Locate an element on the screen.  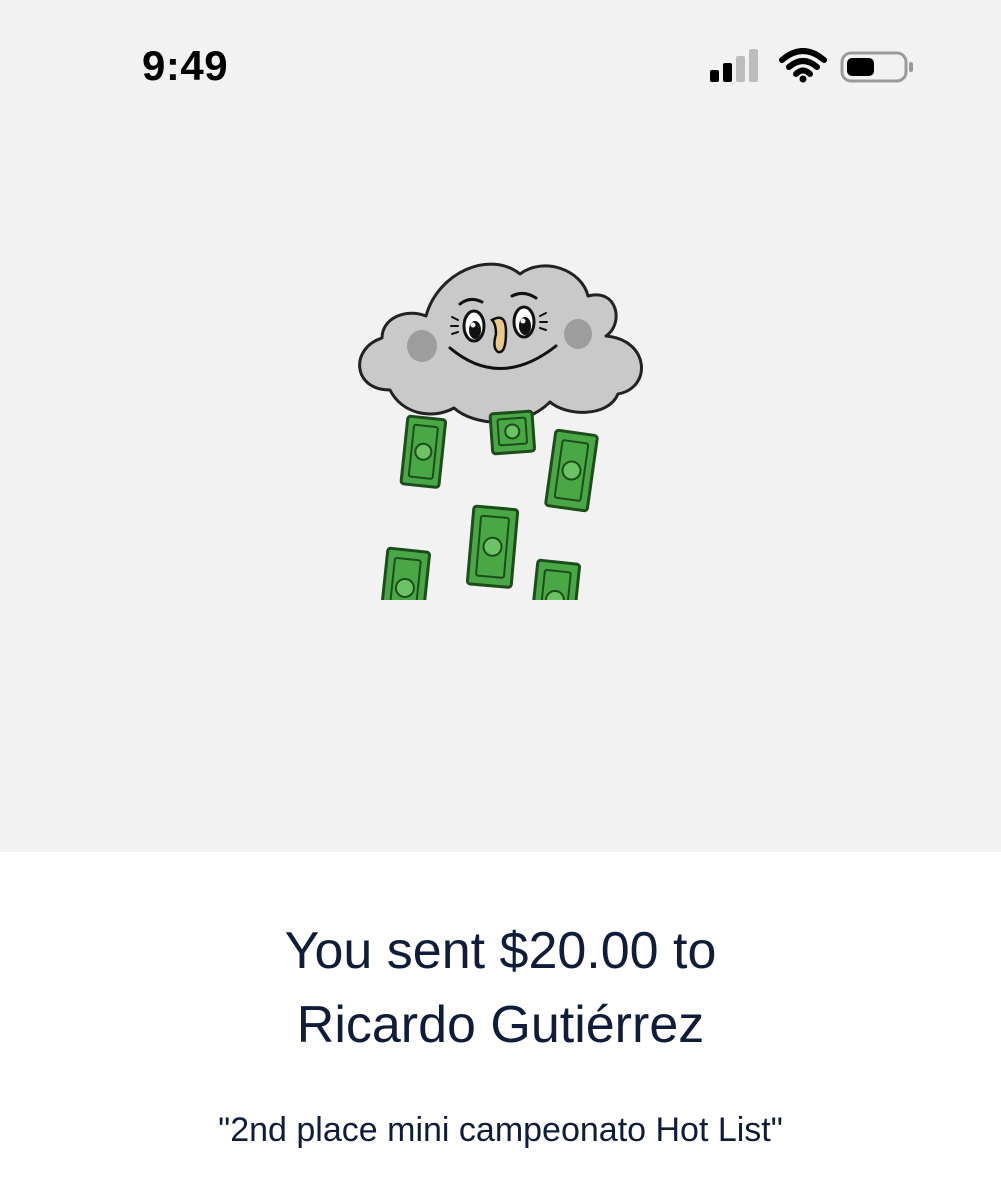
money-rain-cloud-illustration is located at coordinates (505, 425).